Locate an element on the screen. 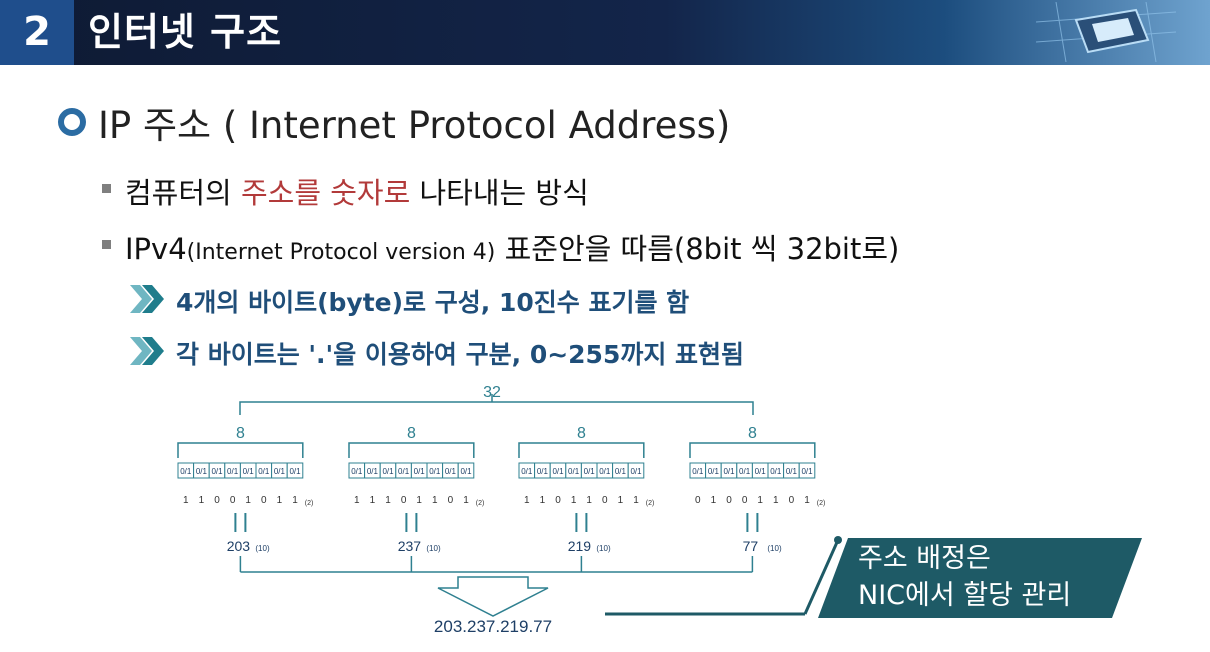  byte-decimal: 237 is located at coordinates (410, 546).